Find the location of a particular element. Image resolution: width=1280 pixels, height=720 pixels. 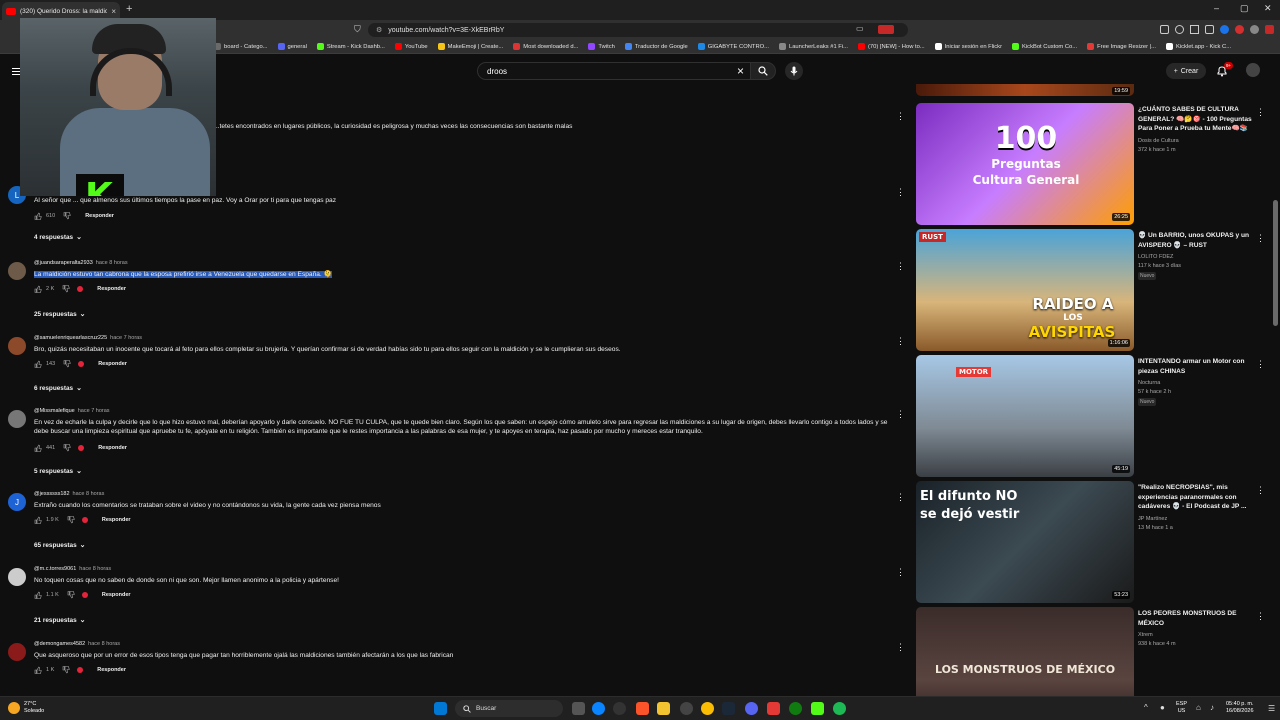

bookmark-item: Iniciar sesión en Flickr is located at coordinates (968, 46).